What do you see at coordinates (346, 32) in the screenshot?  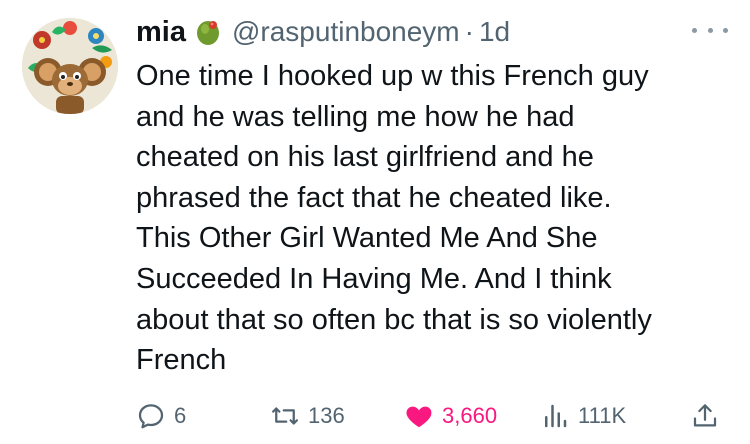 I see `user-handle: @rasputinboneym` at bounding box center [346, 32].